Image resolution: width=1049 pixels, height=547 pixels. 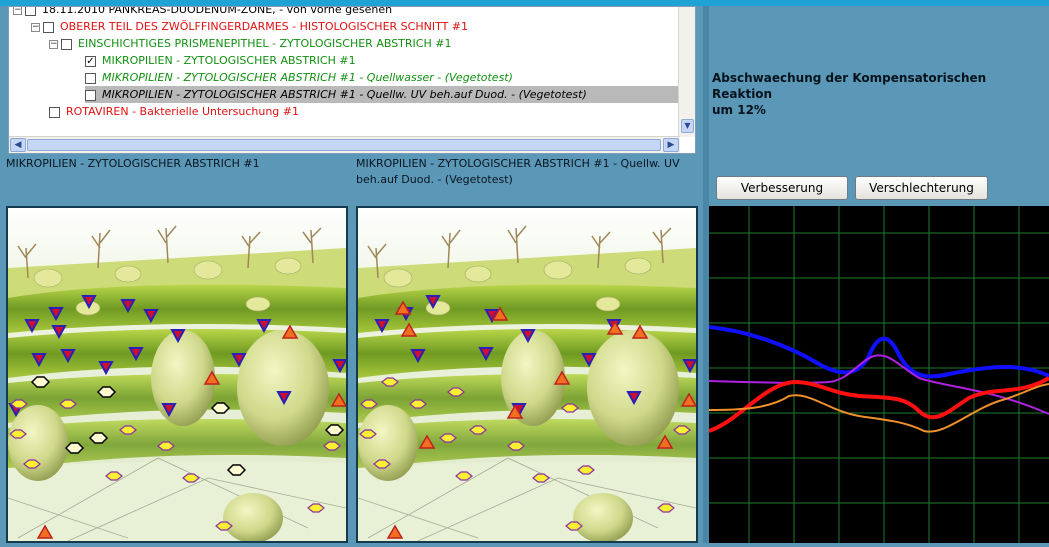 I want to click on tree-vertical-scrollbar: ▼, so click(x=686, y=72).